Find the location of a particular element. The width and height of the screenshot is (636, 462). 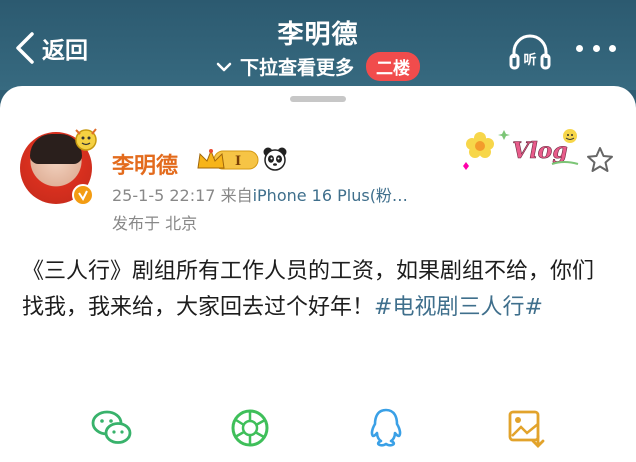

vlog-sticker-icon: Vlog is located at coordinates (521, 149).